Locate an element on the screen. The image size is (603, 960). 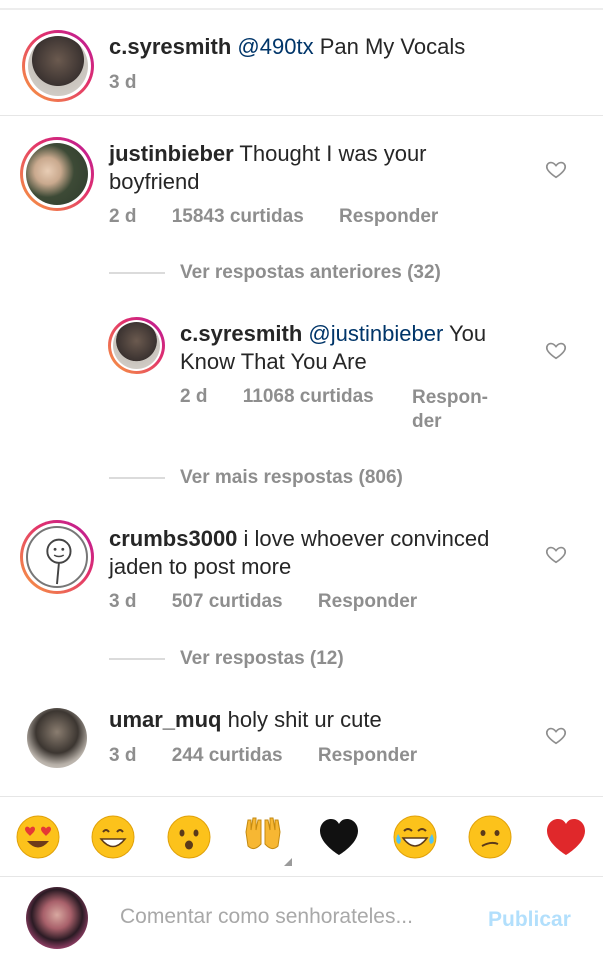
caption-avatar is located at coordinates (58, 66).